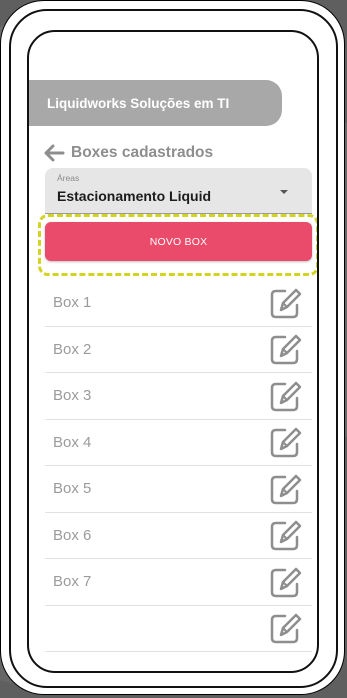 Image resolution: width=347 pixels, height=698 pixels. I want to click on list-item: Box 5, so click(178, 489).